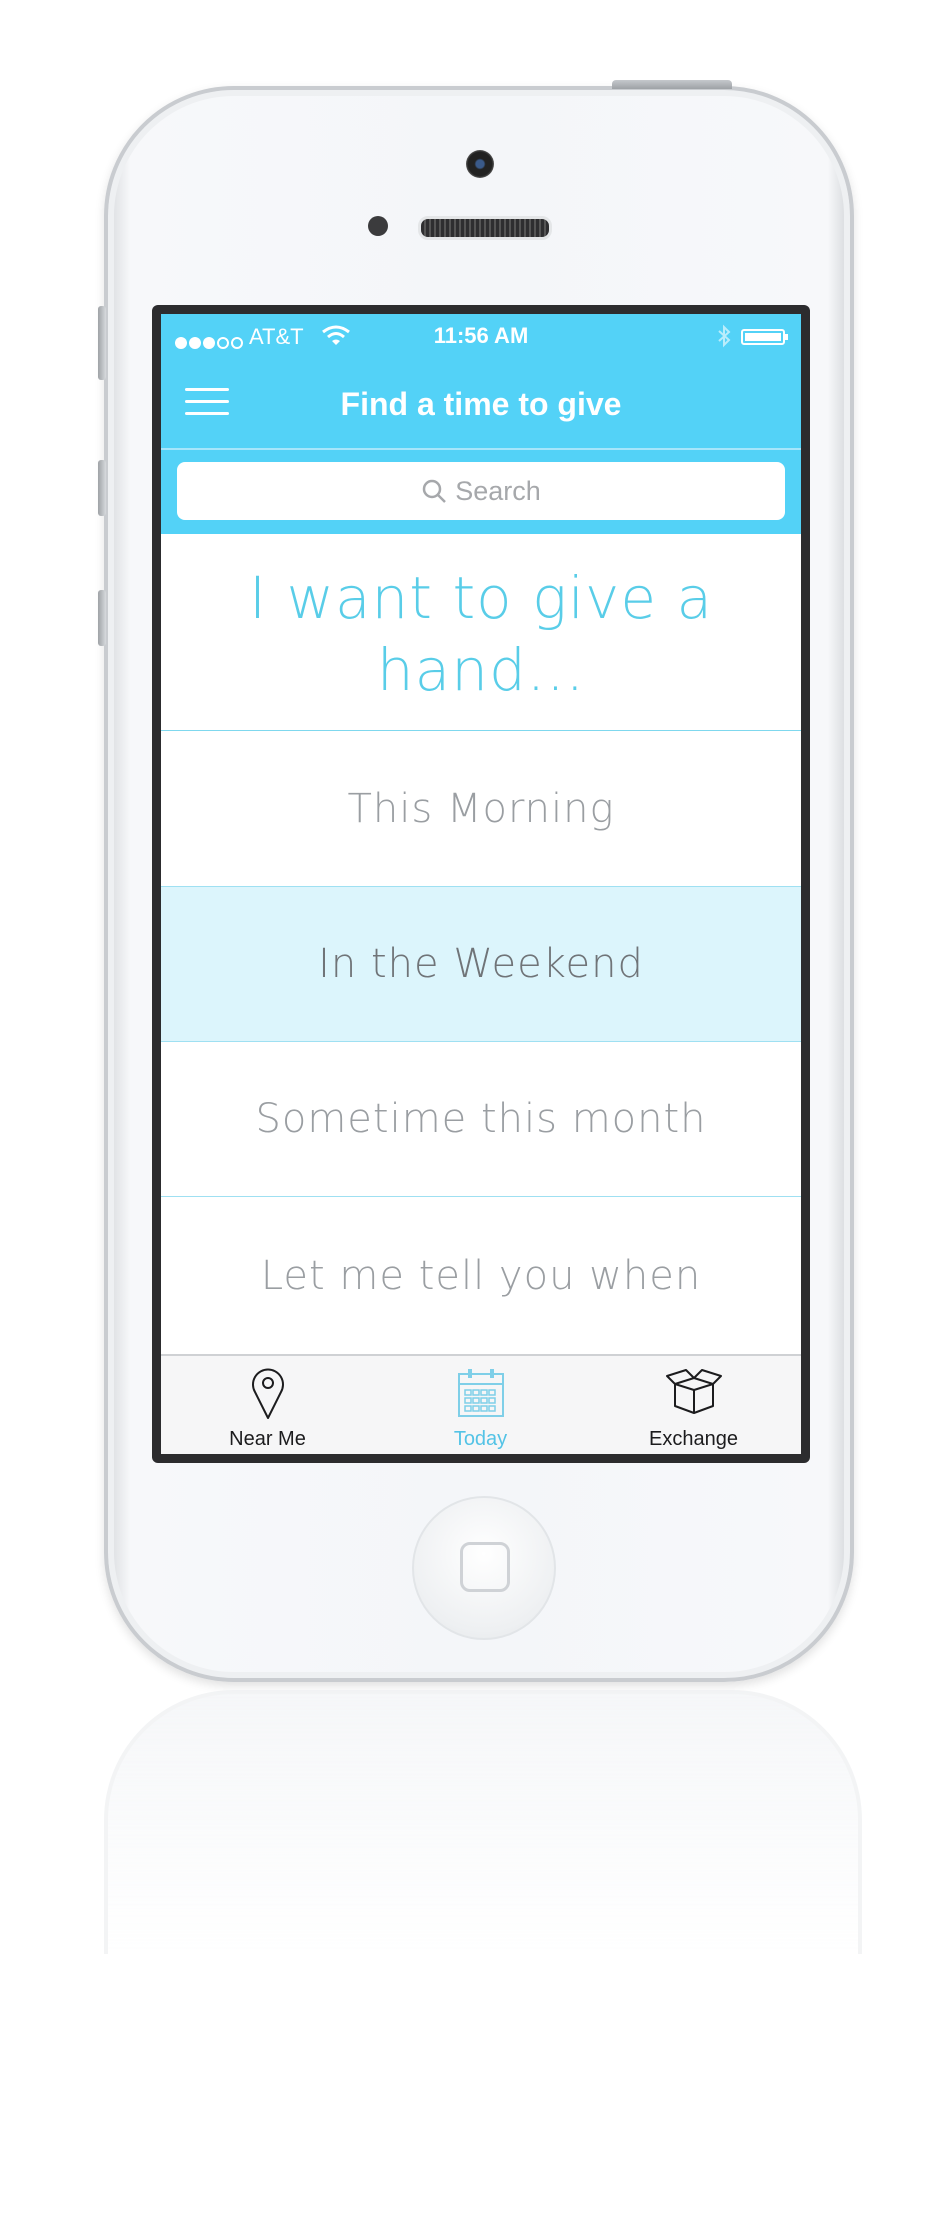 This screenshot has width=942, height=2232. I want to click on option-let-me-tell-you-when: Let me tell you when, so click(481, 1275).